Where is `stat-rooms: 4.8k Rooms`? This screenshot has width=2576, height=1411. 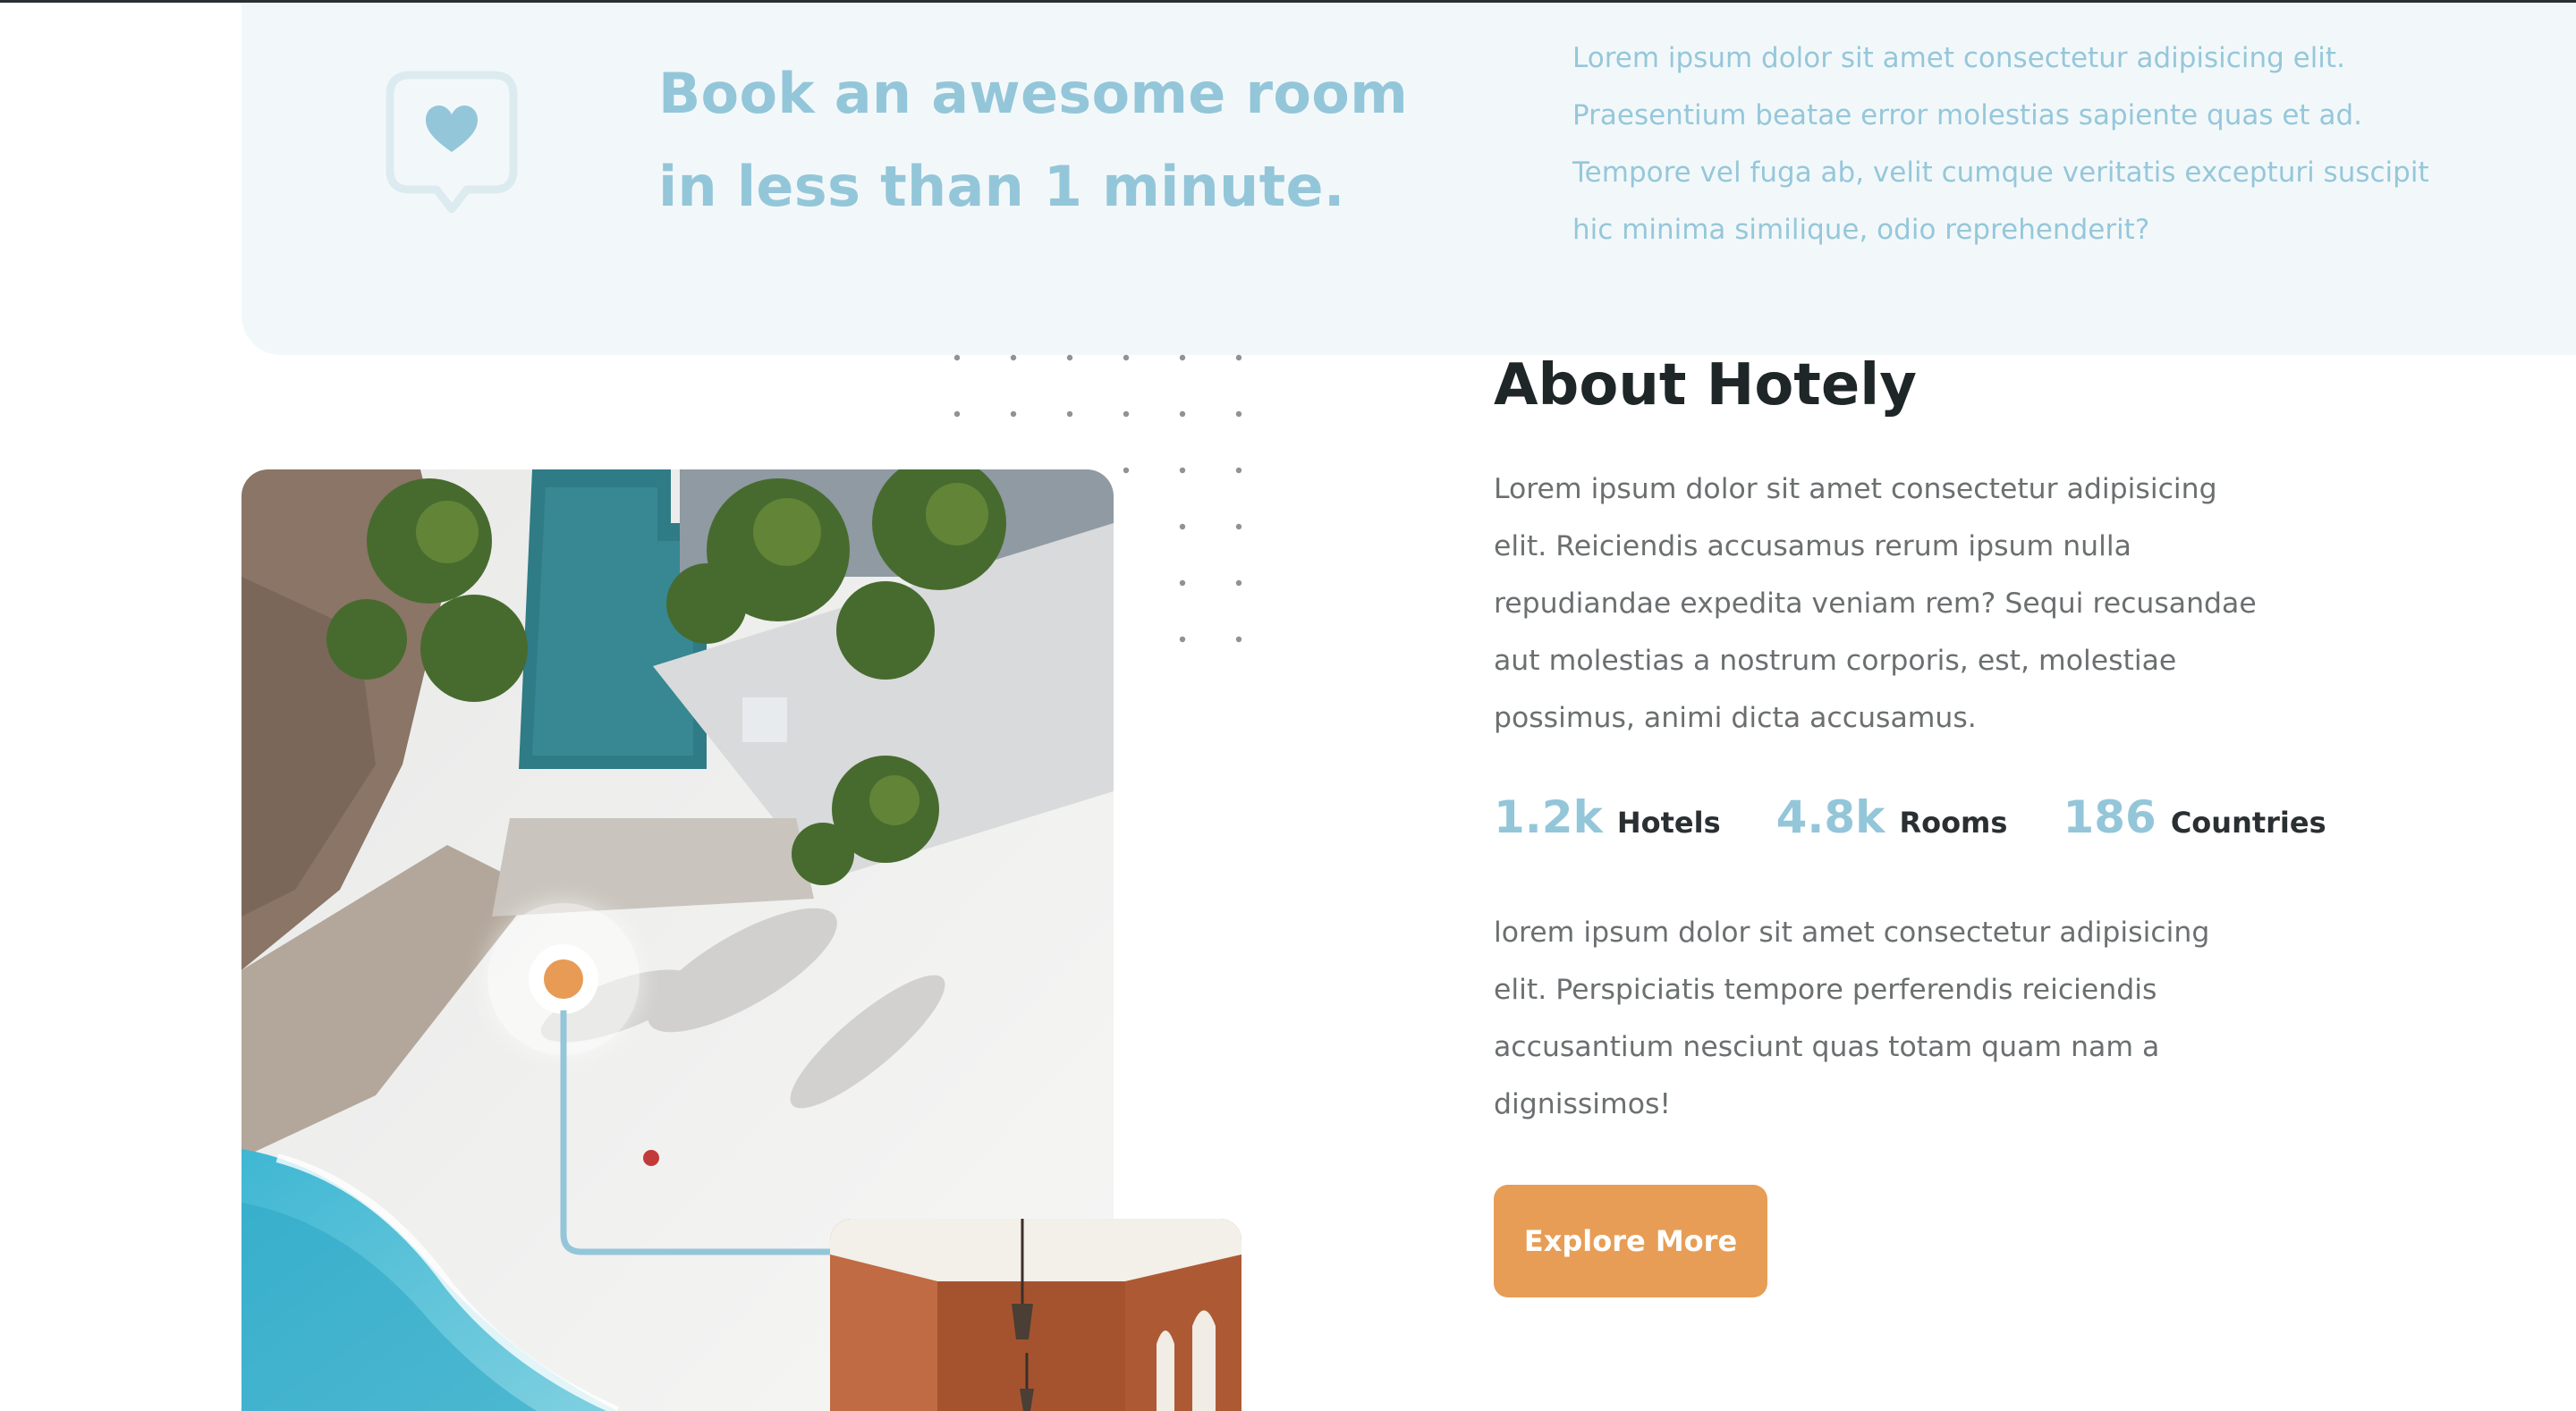
stat-rooms: 4.8k Rooms is located at coordinates (1892, 817).